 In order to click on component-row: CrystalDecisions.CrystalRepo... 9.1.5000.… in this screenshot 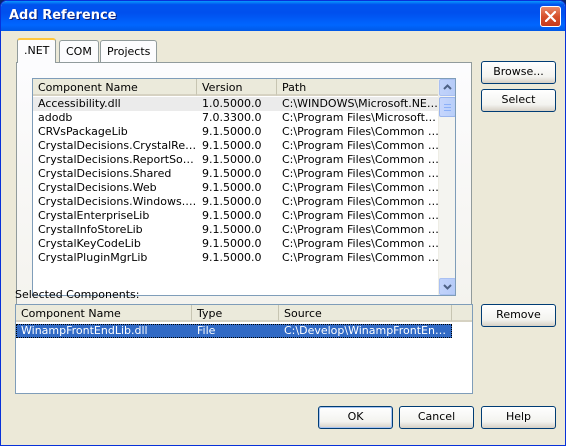, I will do `click(236, 146)`.